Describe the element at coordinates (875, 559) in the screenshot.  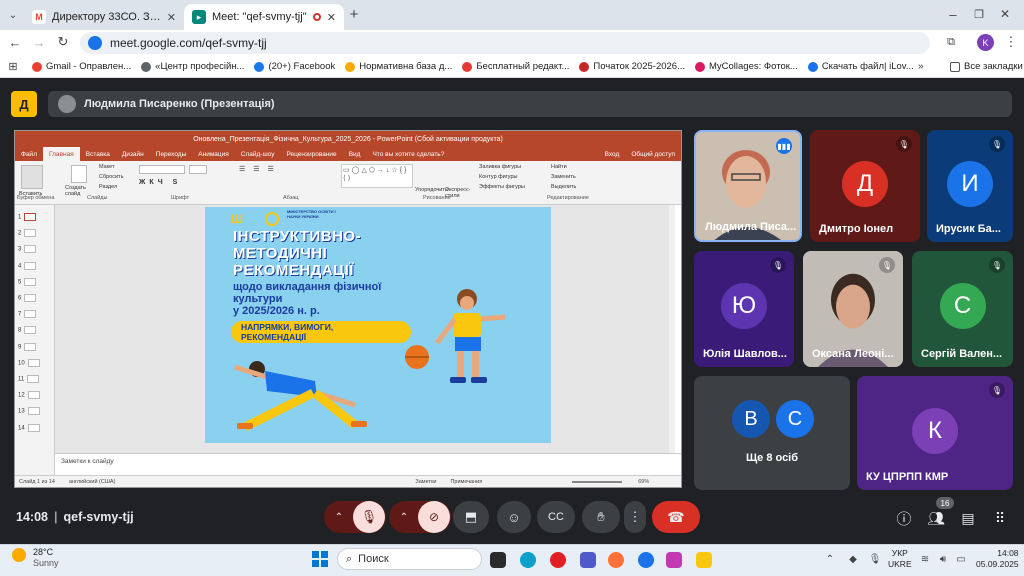
I see `microphone-tray-icon: 🎙︎` at that location.